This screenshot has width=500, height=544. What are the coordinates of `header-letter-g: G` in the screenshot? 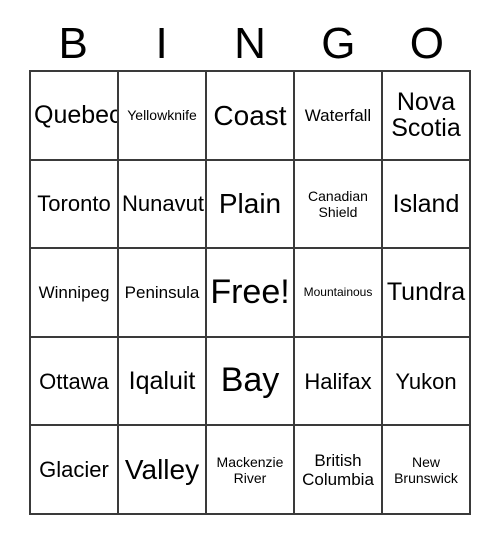 It's located at (338, 43).